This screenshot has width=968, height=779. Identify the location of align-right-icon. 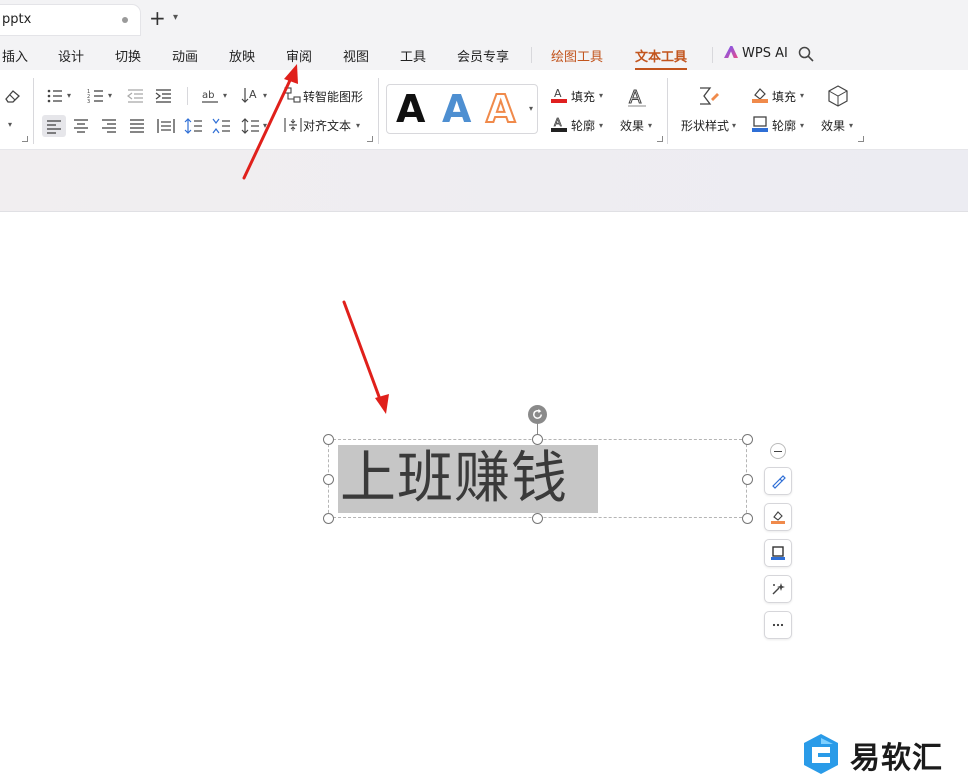
(109, 126).